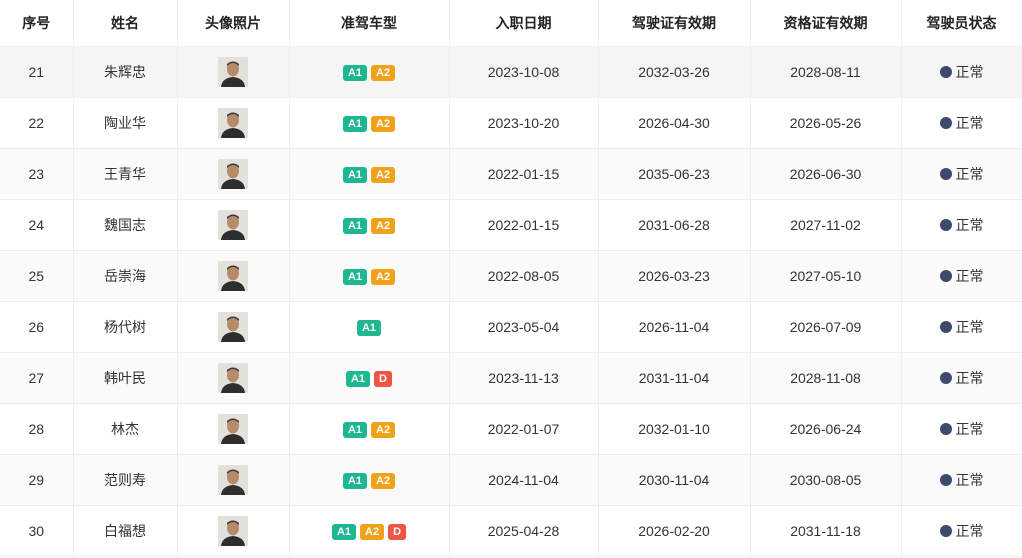  What do you see at coordinates (37, 72) in the screenshot?
I see `cell-no: 21` at bounding box center [37, 72].